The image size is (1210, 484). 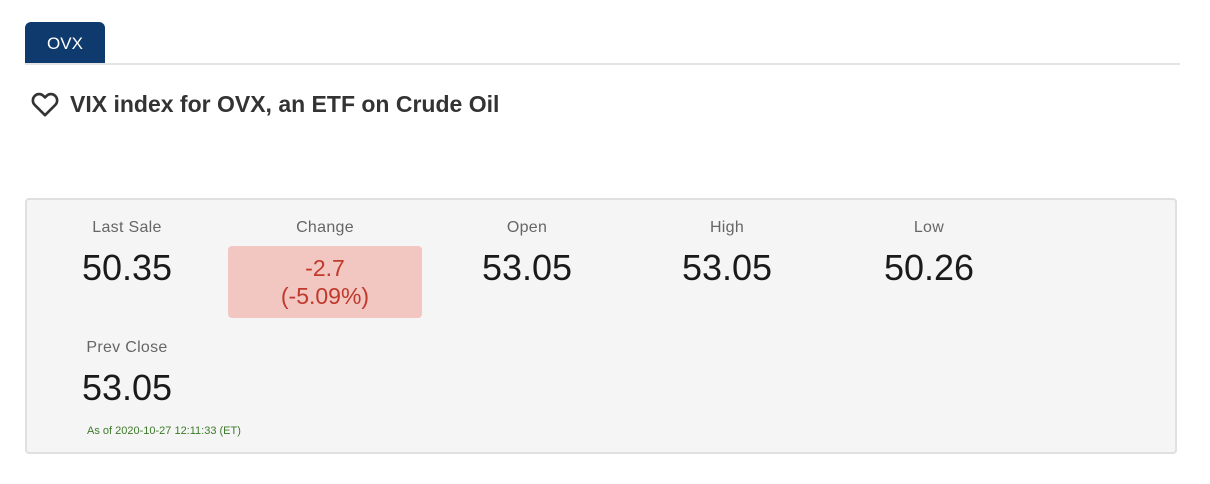 What do you see at coordinates (127, 267) in the screenshot?
I see `last-sale-value: 50.35` at bounding box center [127, 267].